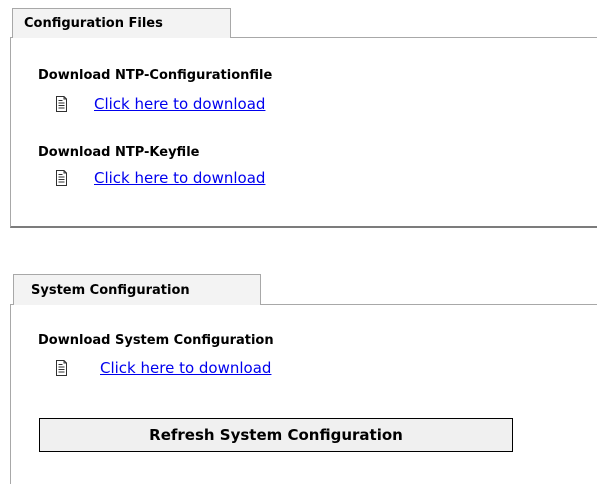  Describe the element at coordinates (155, 75) in the screenshot. I see `ntp-config-heading: Download NTP-Configurationfile` at that location.